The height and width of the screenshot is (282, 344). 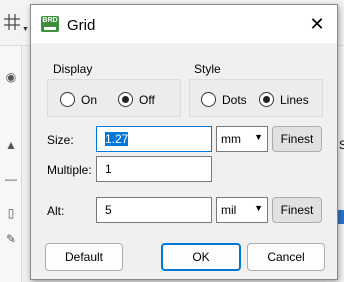 I want to click on app-icon: BRD, so click(x=50, y=24).